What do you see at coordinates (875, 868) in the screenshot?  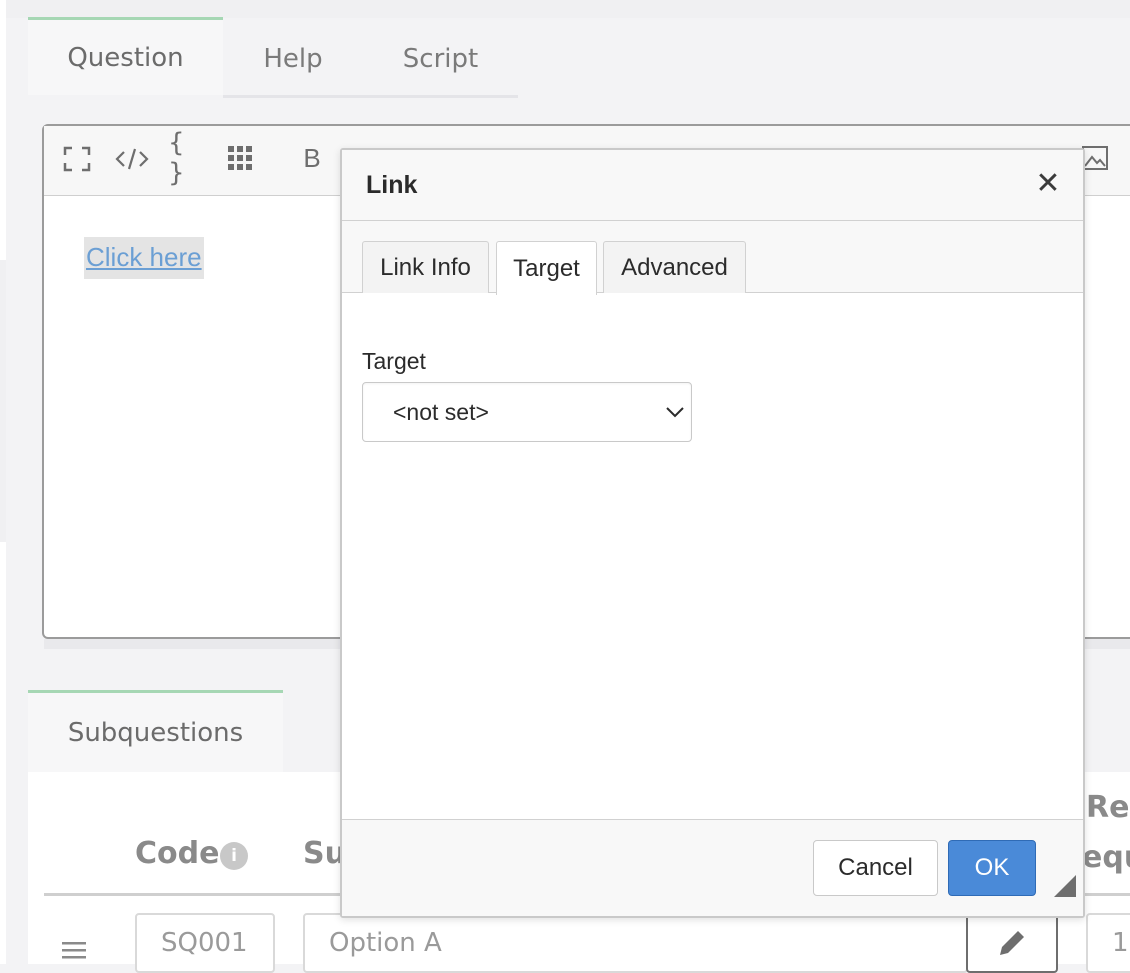 I see `cancel-button: Cancel` at bounding box center [875, 868].